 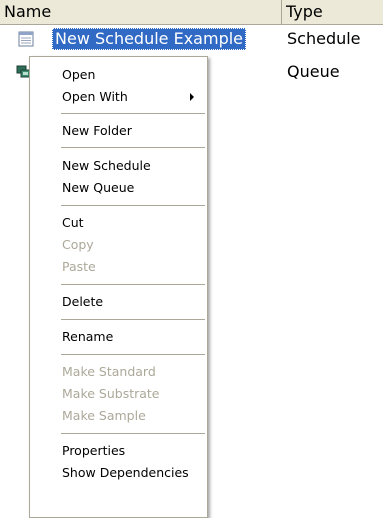 What do you see at coordinates (192, 97) in the screenshot?
I see `submenu-arrow-icon` at bounding box center [192, 97].